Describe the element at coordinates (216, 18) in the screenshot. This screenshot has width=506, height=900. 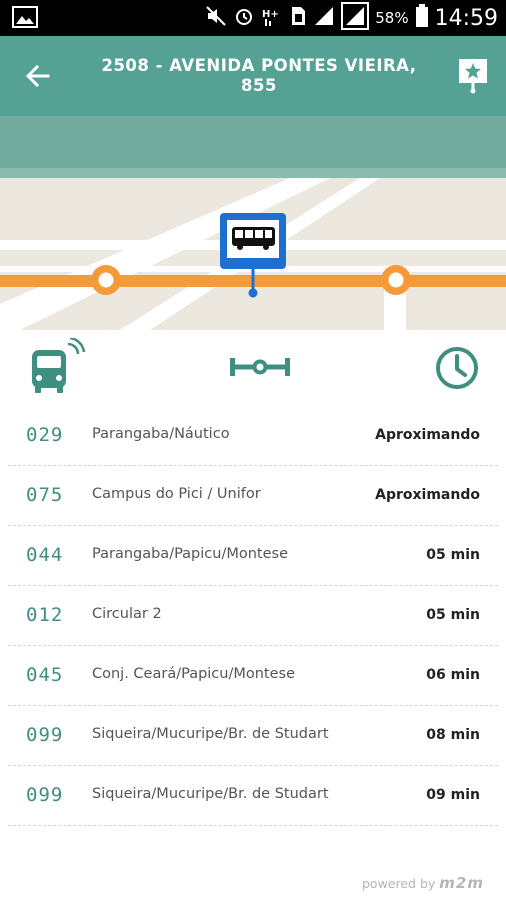
I see `mute-icon` at that location.